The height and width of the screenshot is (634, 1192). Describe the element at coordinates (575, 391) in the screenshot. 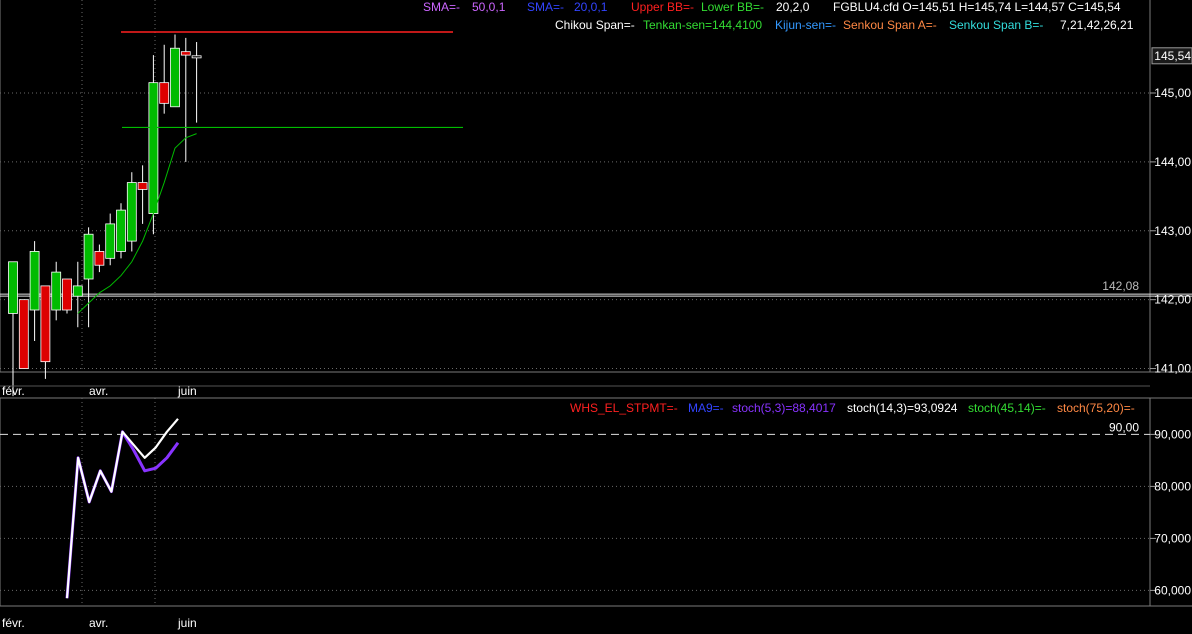

I see `price-x-axis: févr. avr. juin` at that location.